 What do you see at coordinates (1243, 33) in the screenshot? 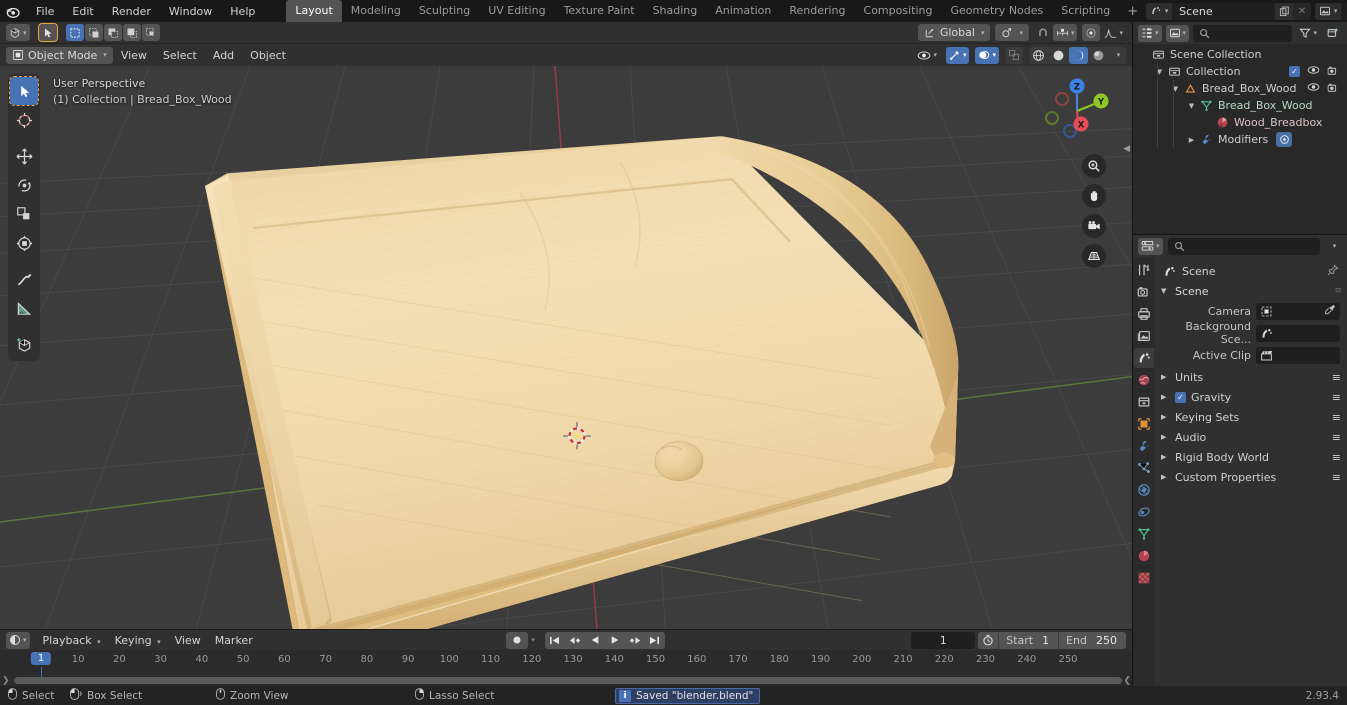
I see `outliner-search-input` at bounding box center [1243, 33].